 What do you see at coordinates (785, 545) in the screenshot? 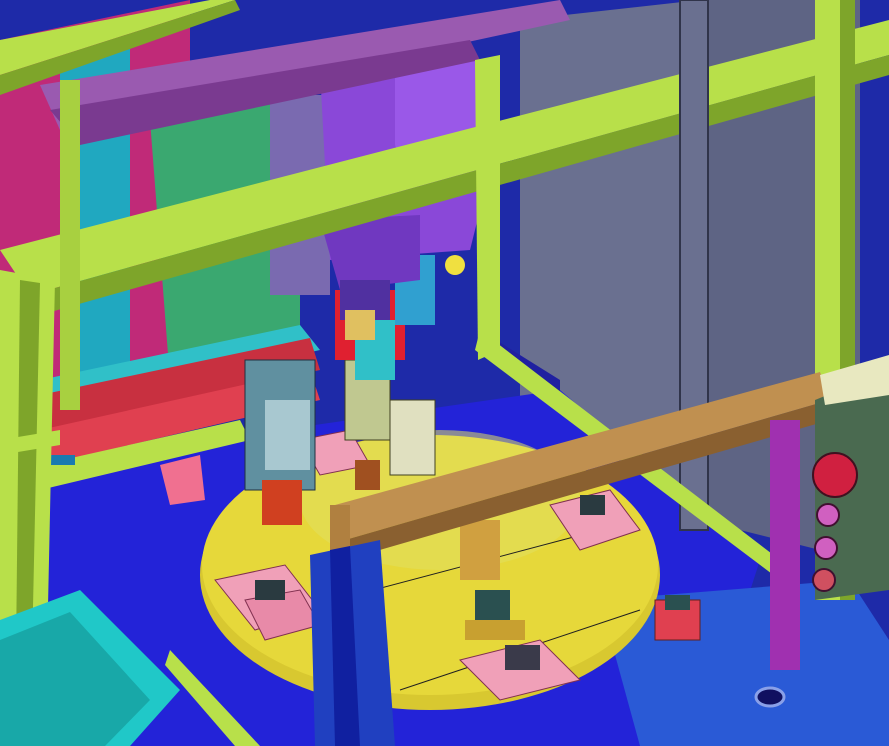
I see `control-mount-post` at bounding box center [785, 545].